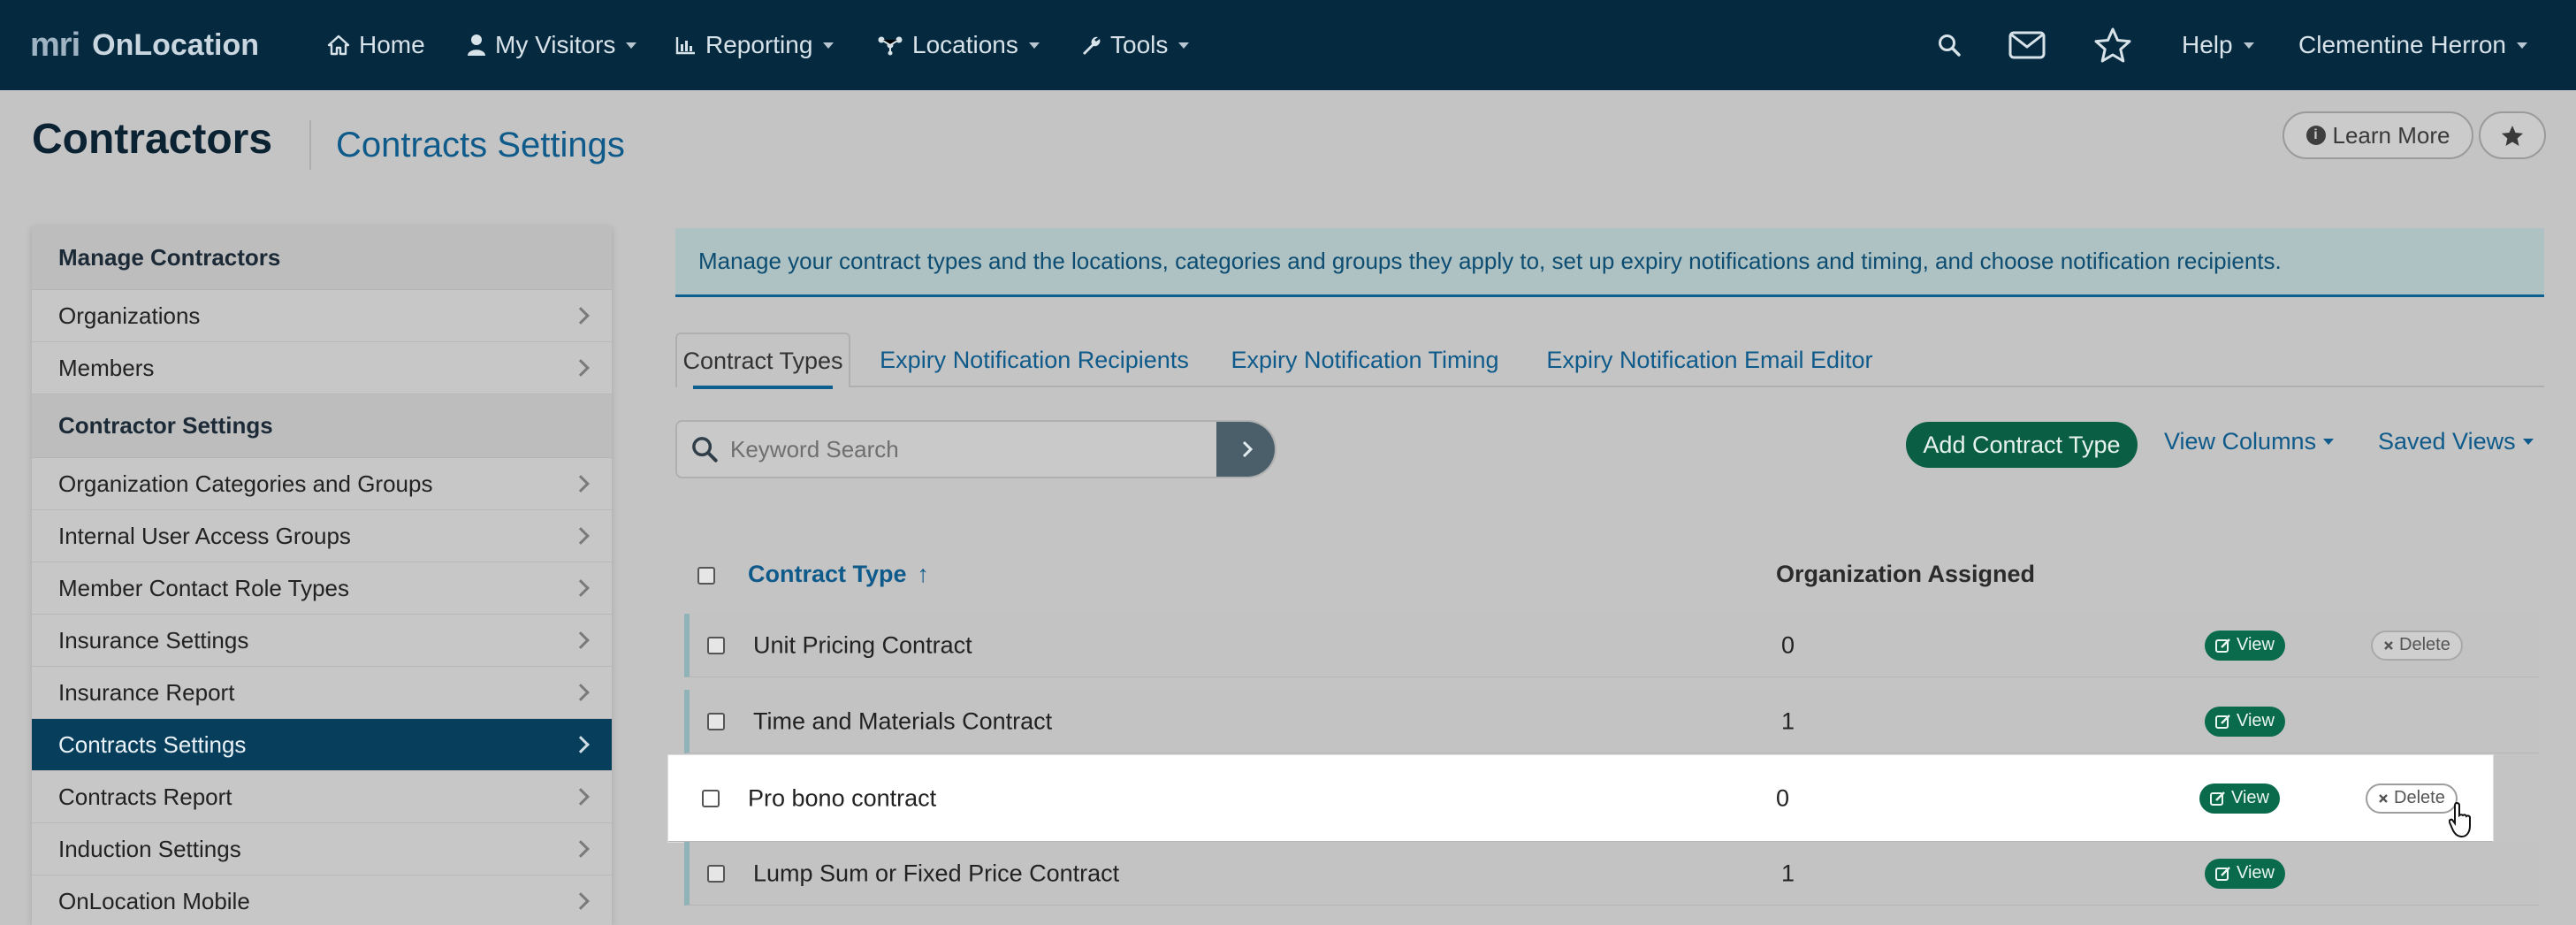  I want to click on nav-tools-label: Tools, so click(1139, 44).